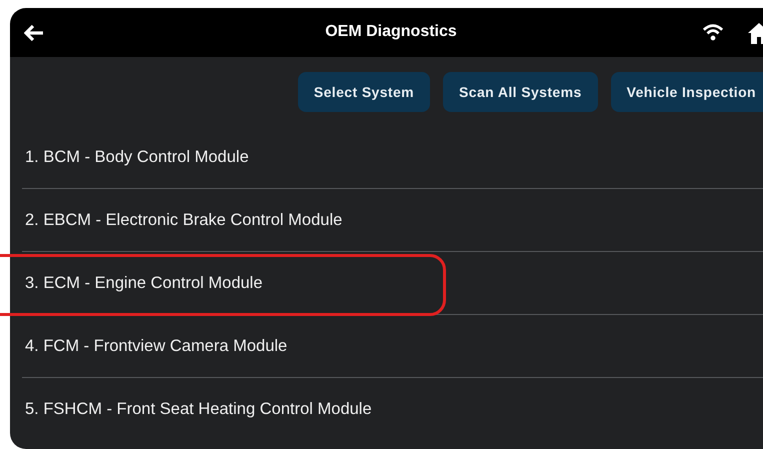  What do you see at coordinates (392, 157) in the screenshot?
I see `module-list-item: 1. BCM - Body Control Module` at bounding box center [392, 157].